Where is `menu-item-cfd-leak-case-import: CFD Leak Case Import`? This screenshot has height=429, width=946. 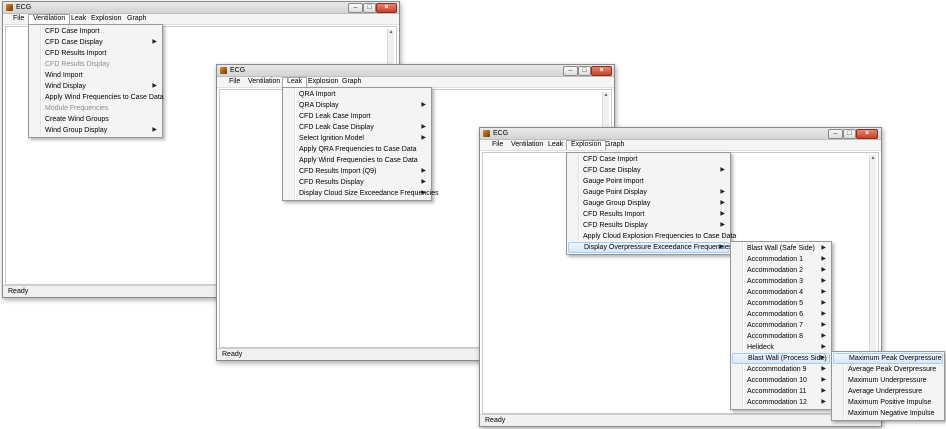
menu-item-cfd-leak-case-import: CFD Leak Case Import is located at coordinates (357, 116).